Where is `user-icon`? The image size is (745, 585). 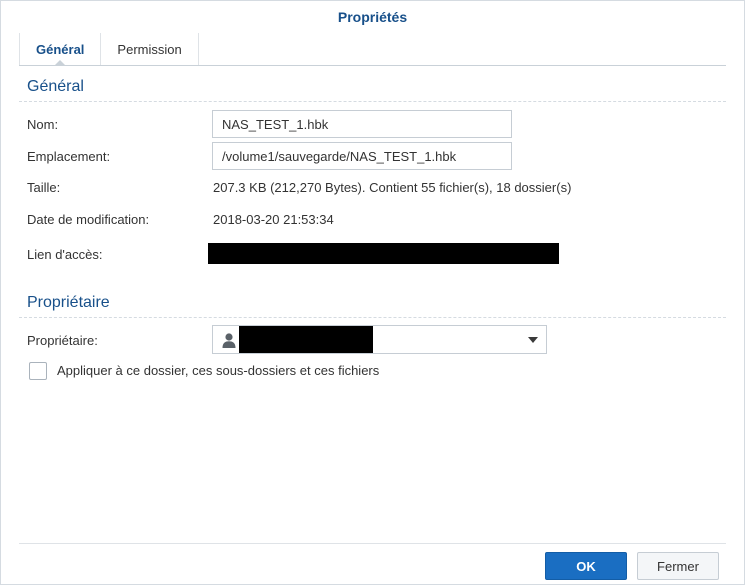
user-icon is located at coordinates (229, 340).